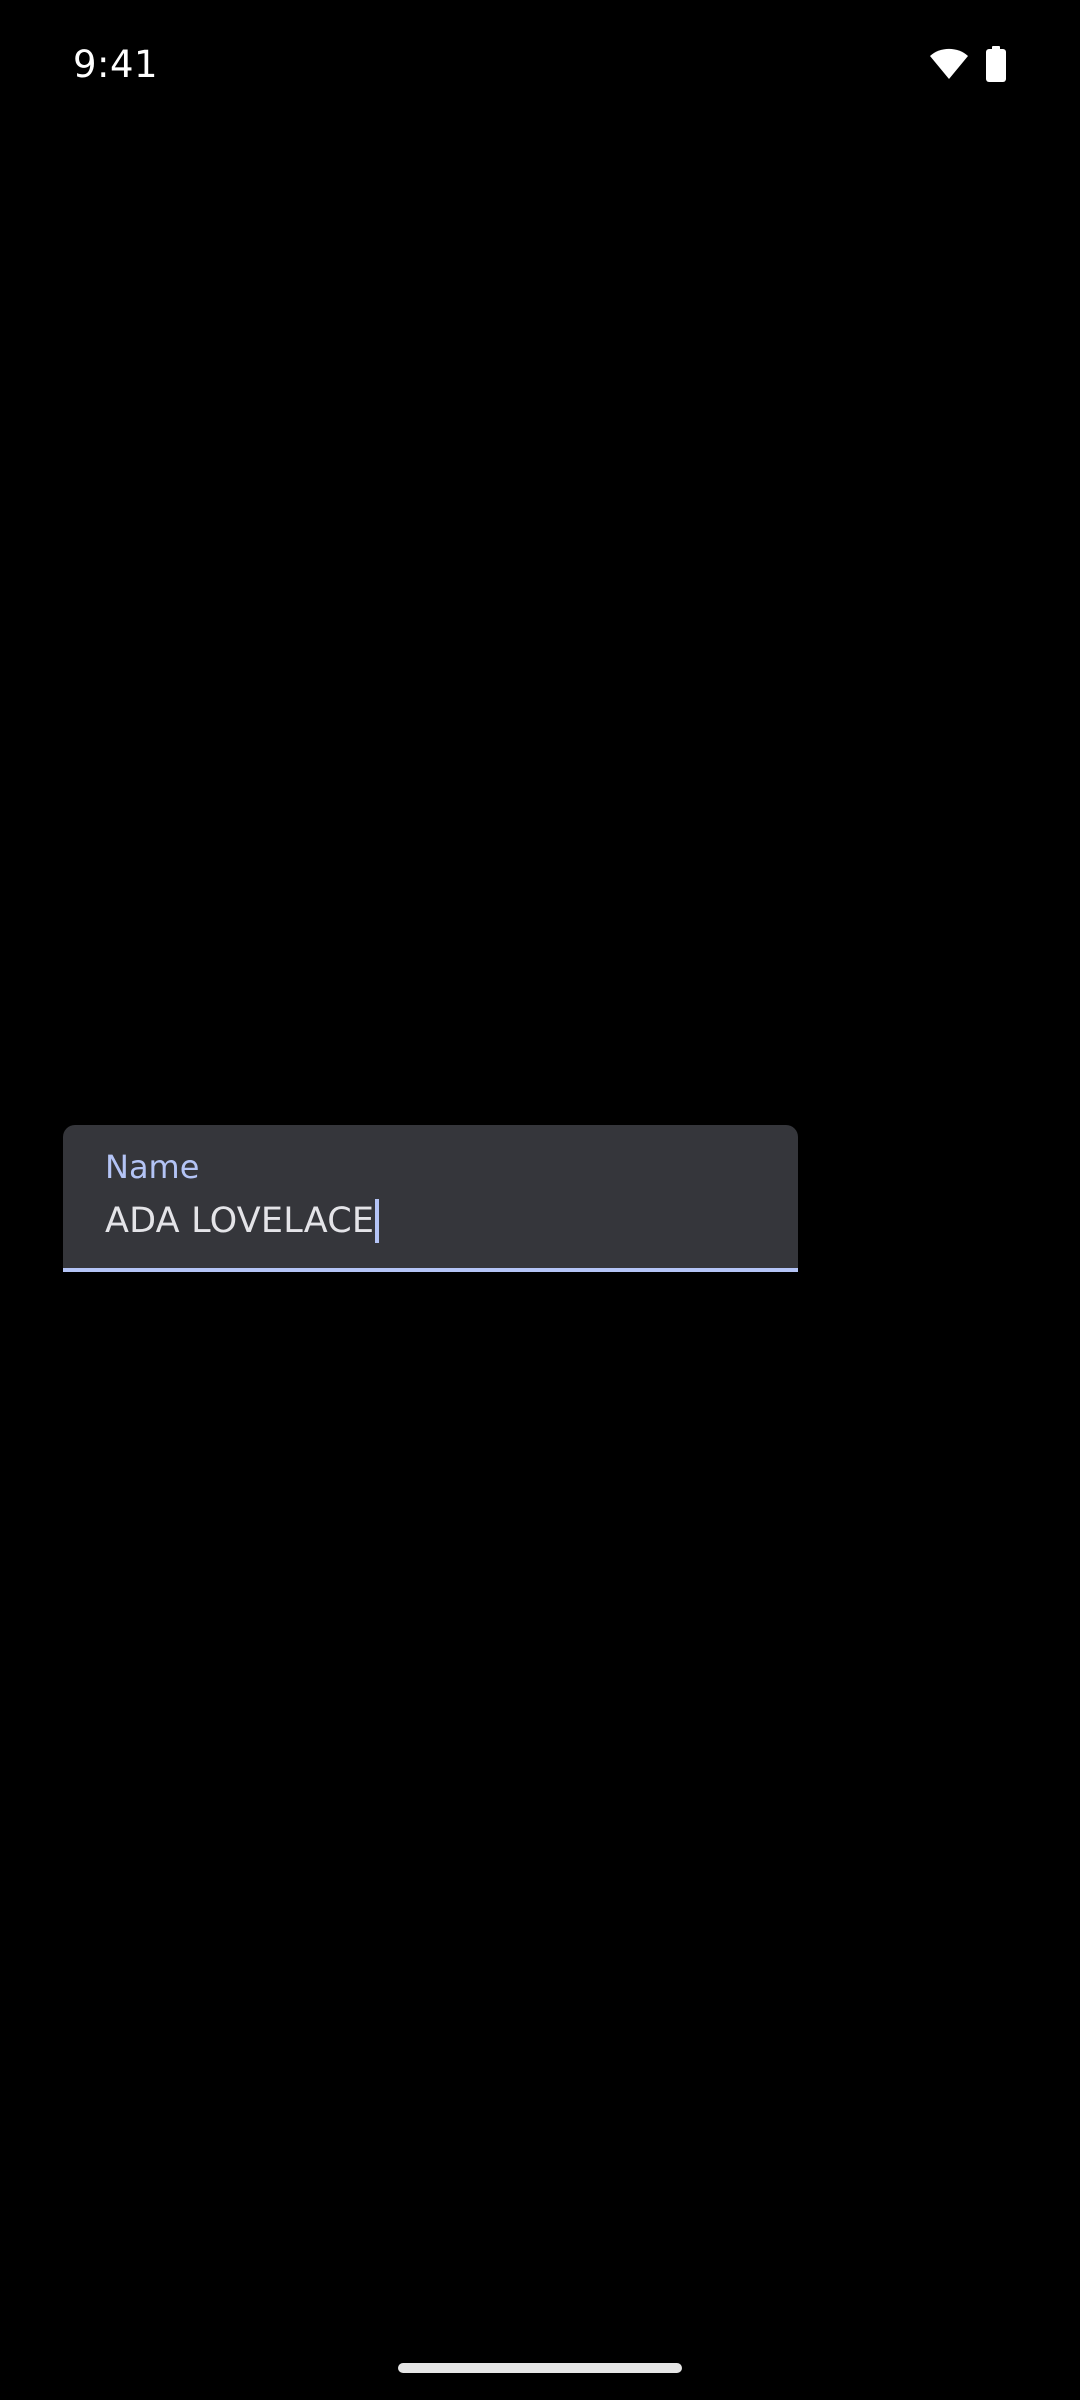 This screenshot has height=2400, width=1080. I want to click on name-field: Name ADA LOVELACE, so click(430, 1198).